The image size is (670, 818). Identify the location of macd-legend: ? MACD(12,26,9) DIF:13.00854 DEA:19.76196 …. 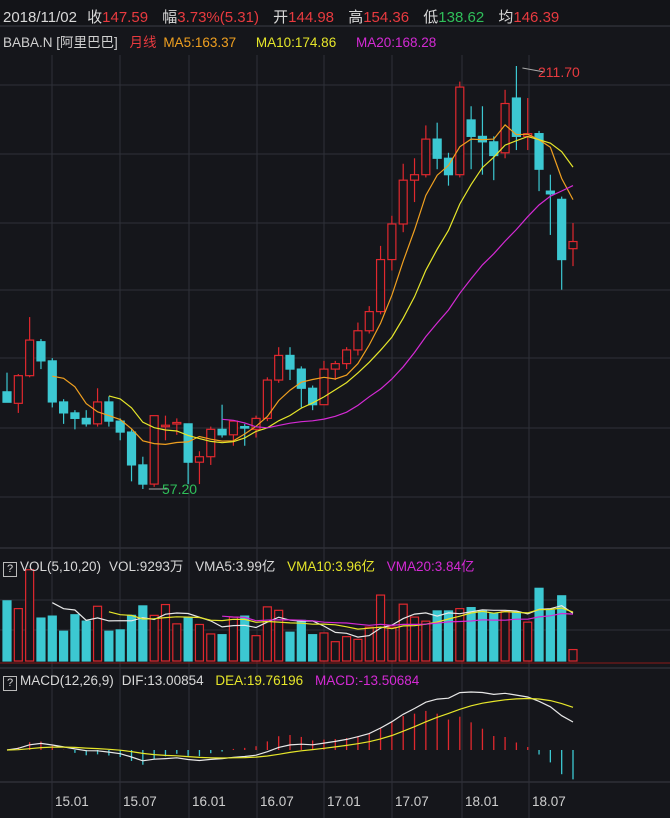
(215, 682).